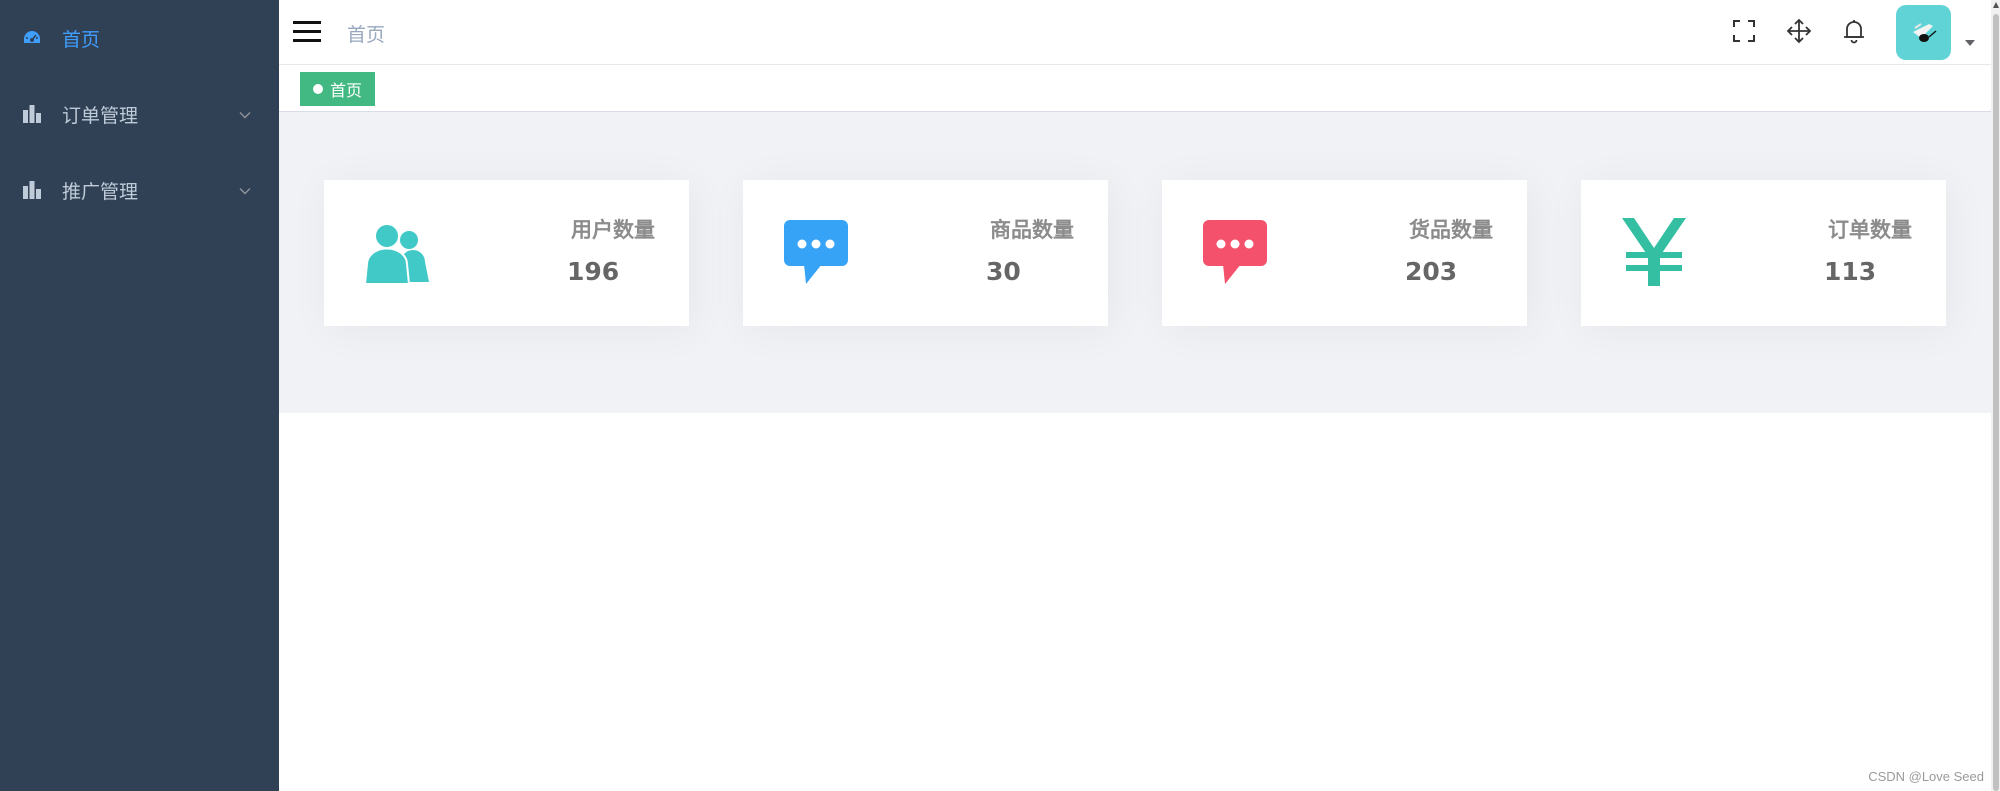  What do you see at coordinates (1431, 271) in the screenshot?
I see `card-value: 203` at bounding box center [1431, 271].